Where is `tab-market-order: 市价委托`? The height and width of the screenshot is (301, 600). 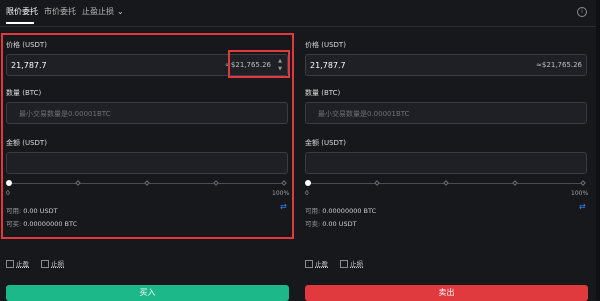 tab-market-order: 市价委托 is located at coordinates (60, 11).